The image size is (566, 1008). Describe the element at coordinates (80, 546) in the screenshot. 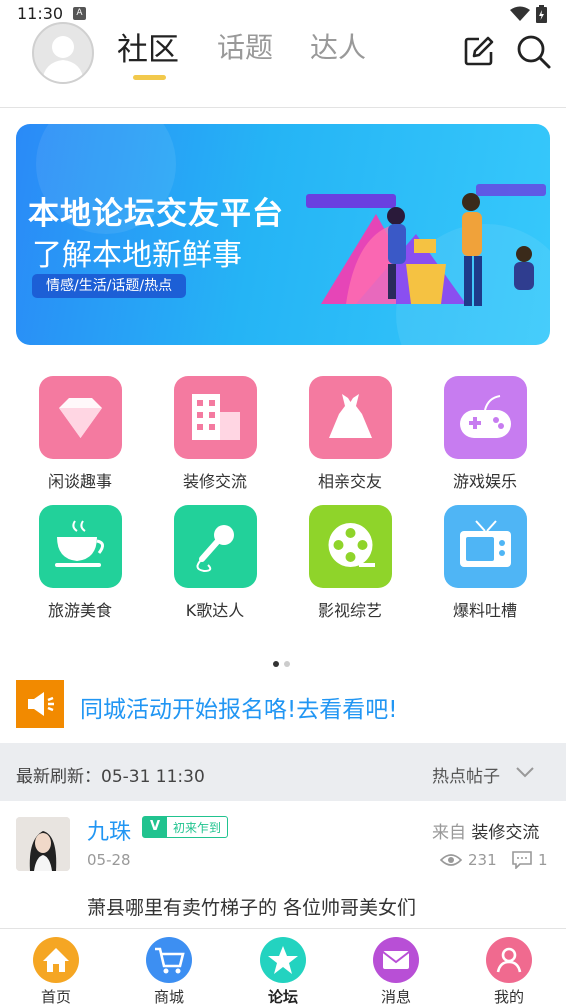

I see `cup-icon` at that location.